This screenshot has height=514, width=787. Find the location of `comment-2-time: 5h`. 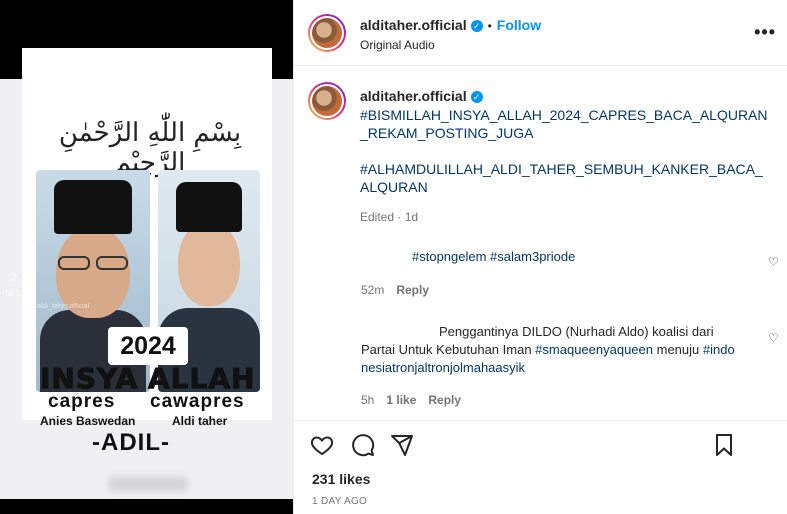

comment-2-time: 5h is located at coordinates (368, 400).